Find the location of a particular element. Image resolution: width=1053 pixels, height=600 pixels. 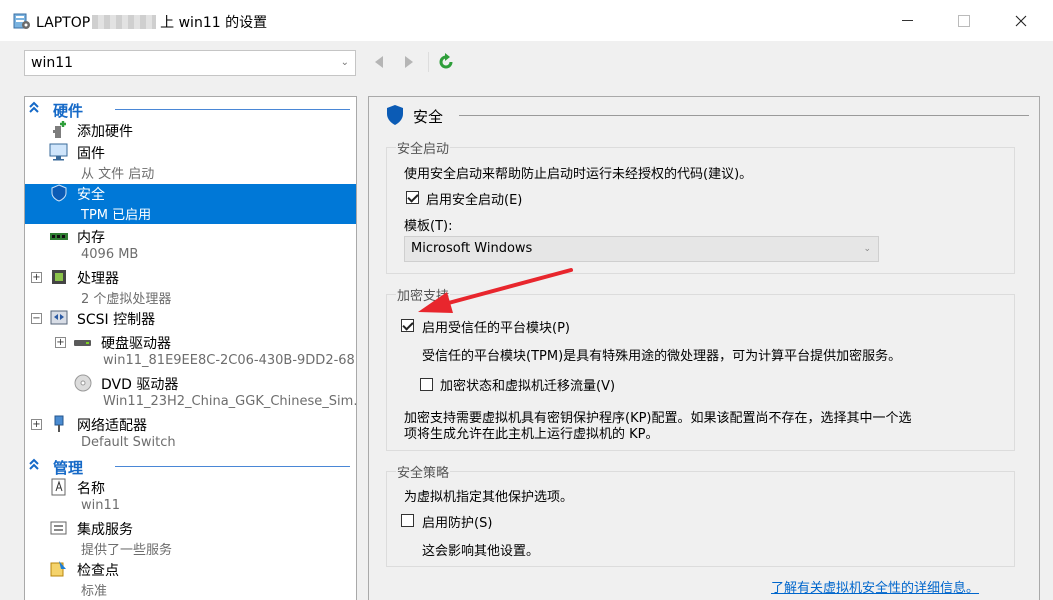

template-label: 模板(T): is located at coordinates (428, 226).